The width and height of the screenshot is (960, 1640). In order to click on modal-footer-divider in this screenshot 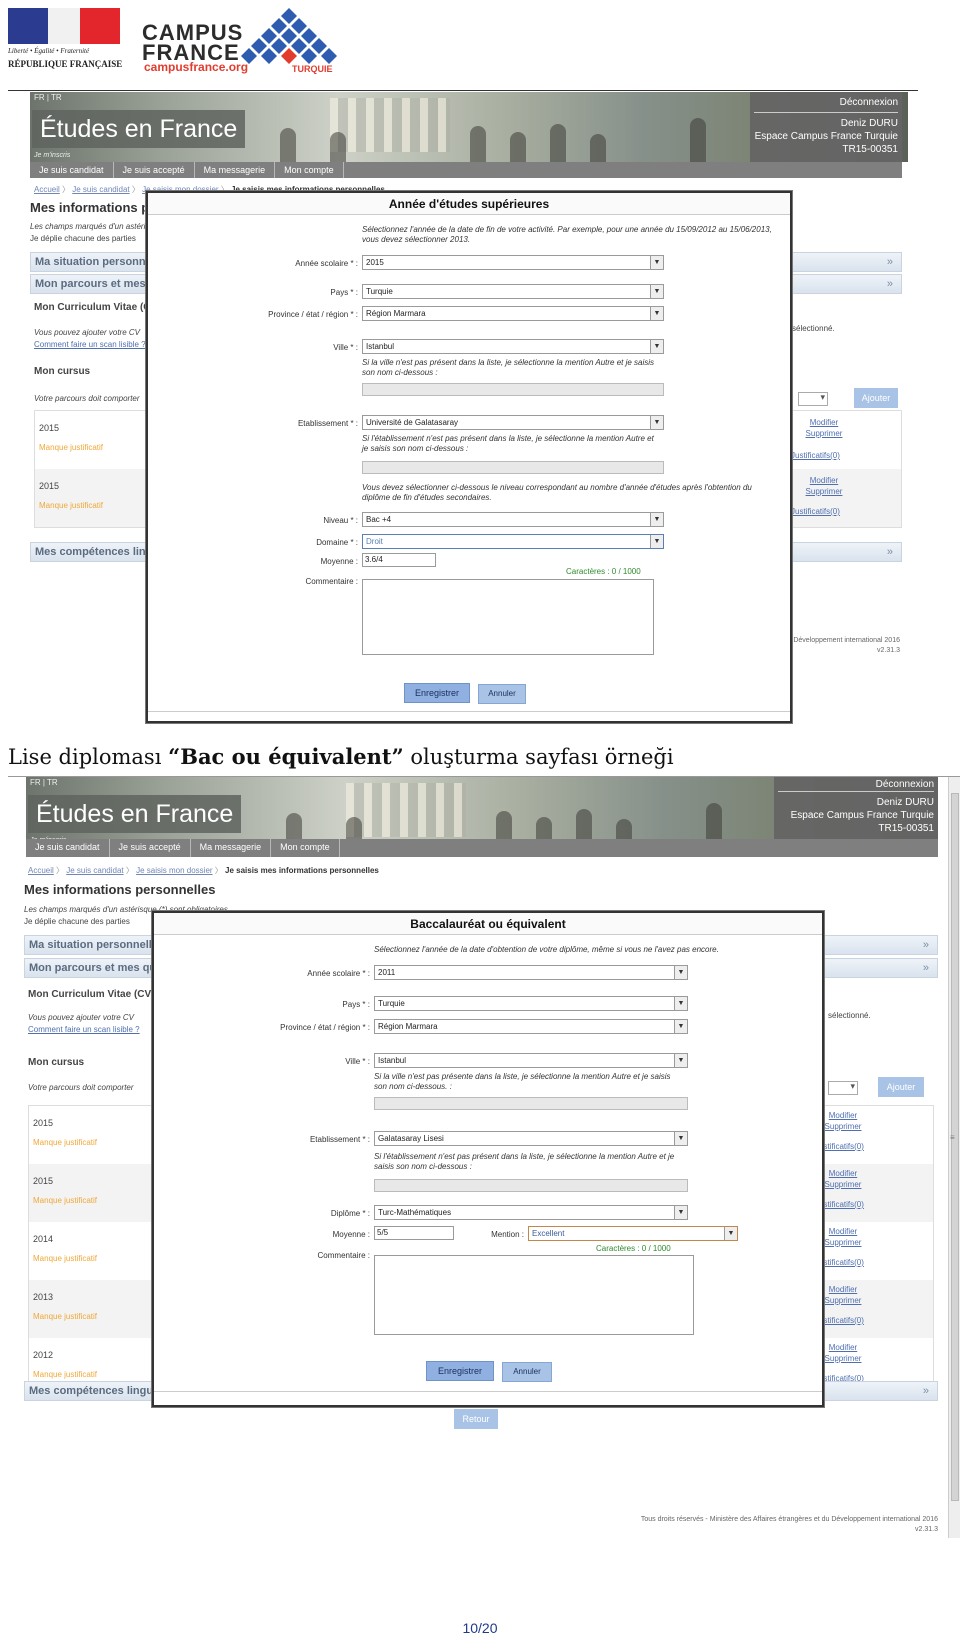, I will do `click(469, 711)`.